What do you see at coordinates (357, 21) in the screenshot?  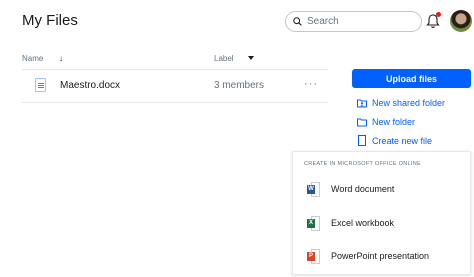 I see `search-input` at bounding box center [357, 21].